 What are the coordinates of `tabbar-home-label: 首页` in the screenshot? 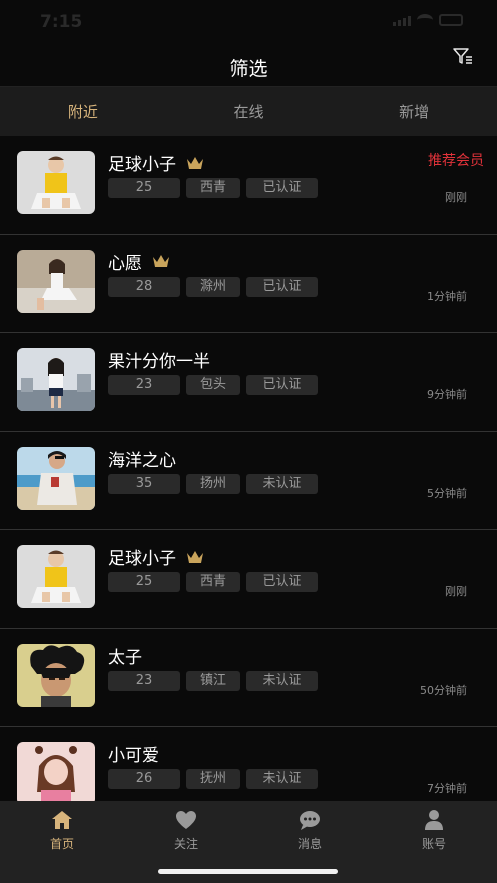 It's located at (61, 844).